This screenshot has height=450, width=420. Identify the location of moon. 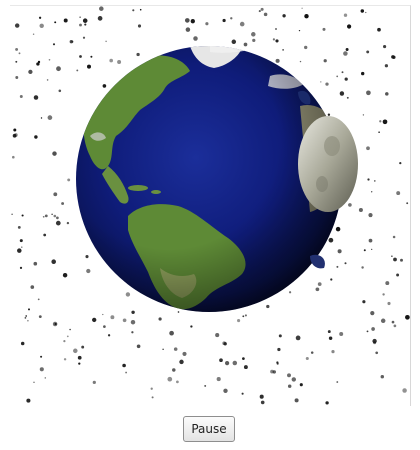
(328, 164).